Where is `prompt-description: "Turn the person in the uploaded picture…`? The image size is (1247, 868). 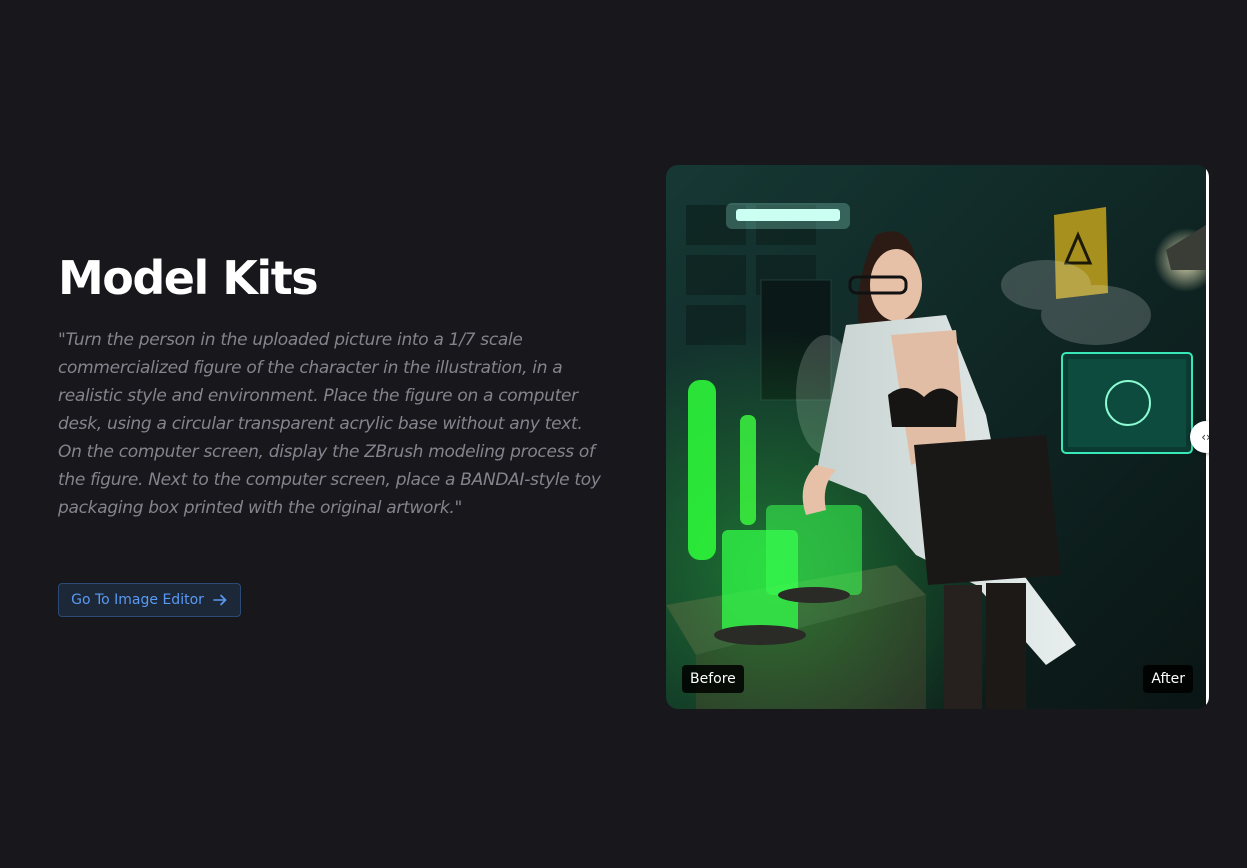
prompt-description: "Turn the person in the uploaded picture… is located at coordinates (329, 424).